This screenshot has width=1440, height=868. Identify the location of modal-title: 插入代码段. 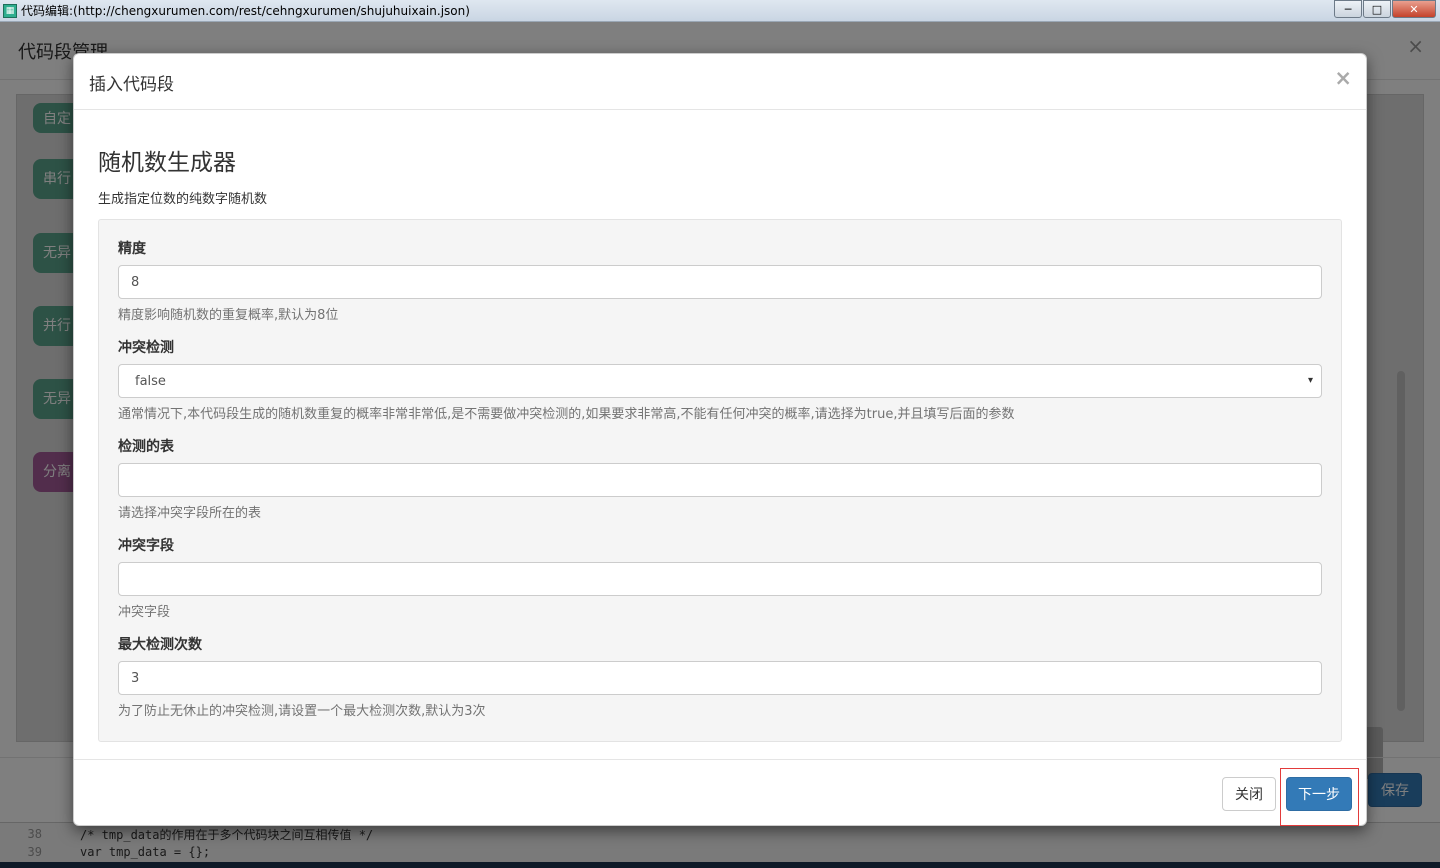
(131, 85).